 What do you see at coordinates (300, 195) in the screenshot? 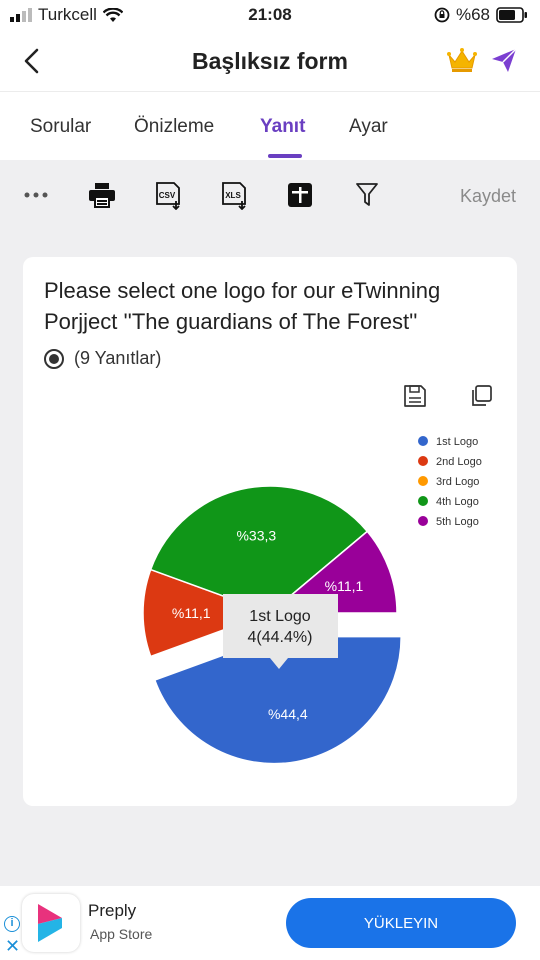
I see `add-box-icon` at bounding box center [300, 195].